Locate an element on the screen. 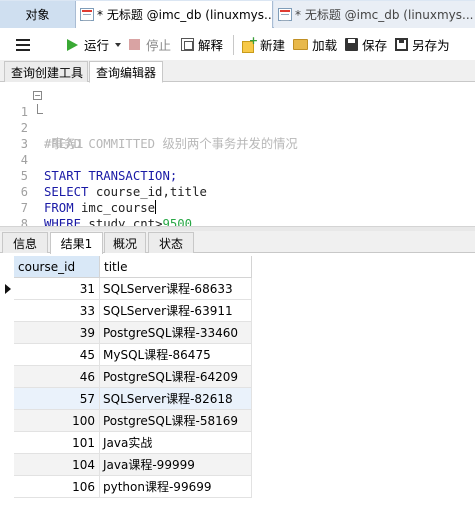  save-as-label: 另存为 is located at coordinates (431, 45).